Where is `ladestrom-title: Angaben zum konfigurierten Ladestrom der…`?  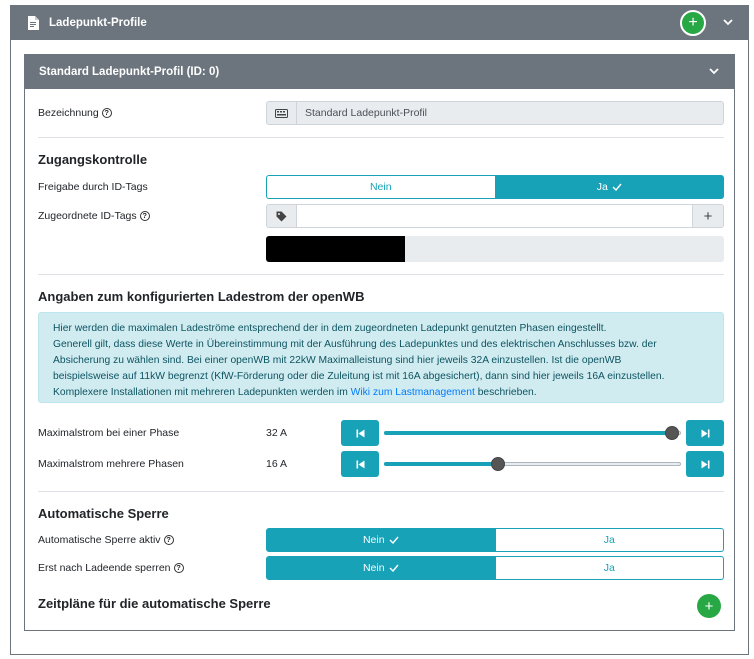 ladestrom-title: Angaben zum konfigurierten Ladestrom der… is located at coordinates (201, 296).